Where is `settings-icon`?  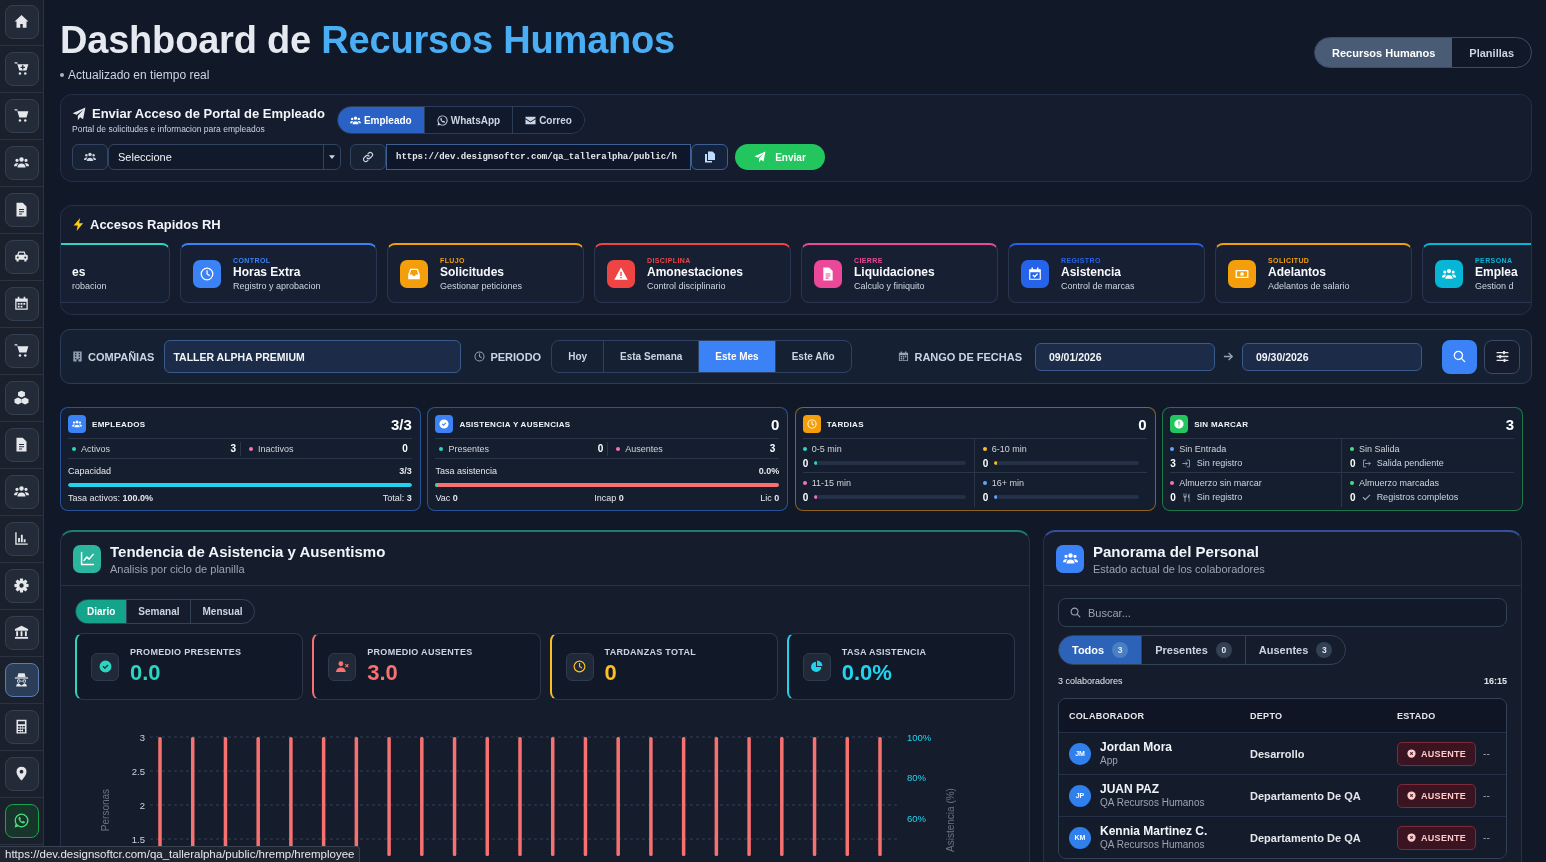 settings-icon is located at coordinates (21, 585).